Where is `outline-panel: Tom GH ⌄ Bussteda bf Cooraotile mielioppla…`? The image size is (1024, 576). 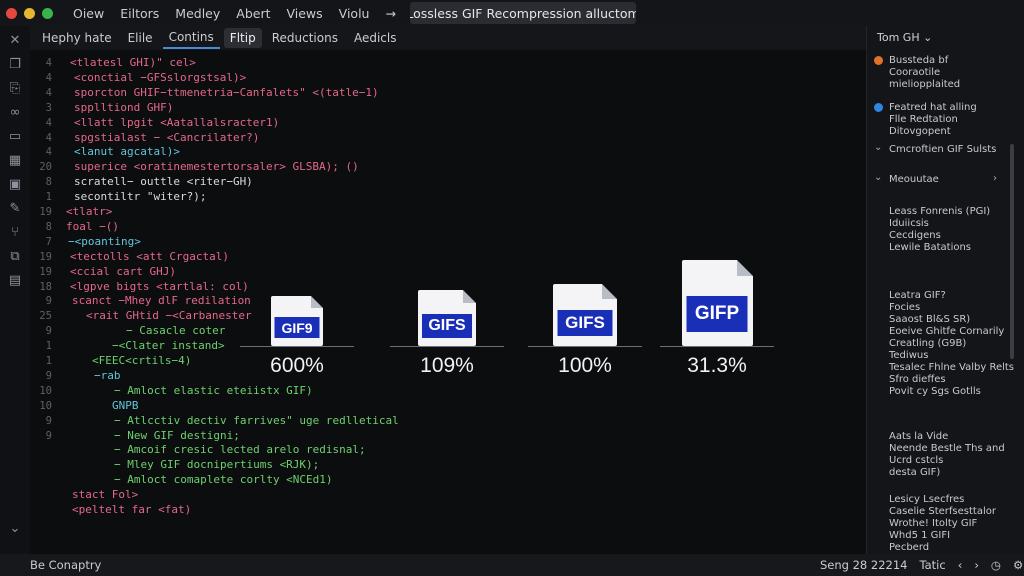 outline-panel: Tom GH ⌄ Bussteda bf Cooraotile mielioppla… is located at coordinates (945, 290).